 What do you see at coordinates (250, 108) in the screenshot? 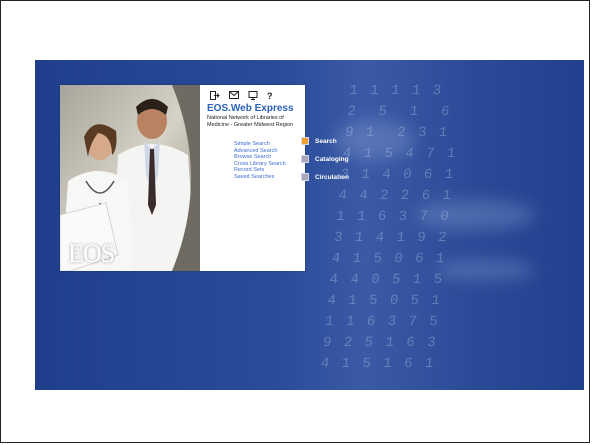
I see `app-title: EOS.Web Express` at bounding box center [250, 108].